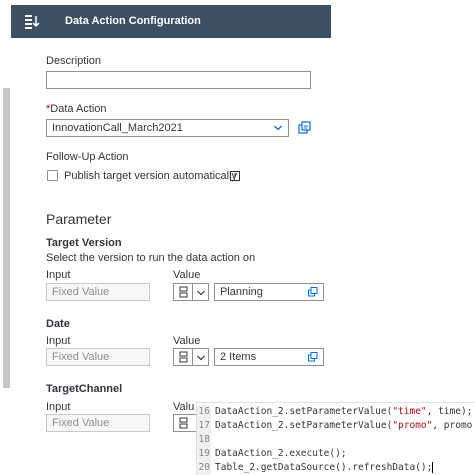 This screenshot has width=474, height=475. I want to click on line-number: 20, so click(204, 468).